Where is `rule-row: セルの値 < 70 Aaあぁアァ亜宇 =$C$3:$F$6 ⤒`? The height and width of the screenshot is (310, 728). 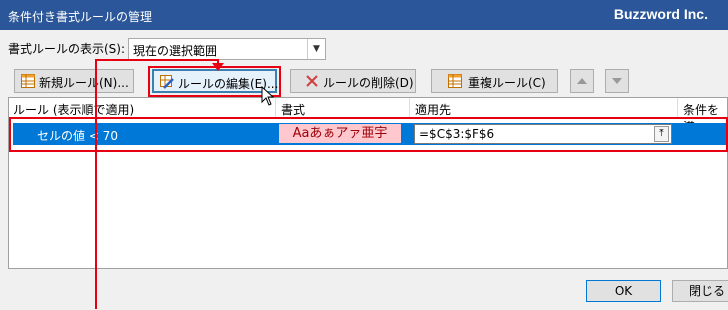 rule-row: セルの値 < 70 Aaあぁアァ亜宇 =$C$3:$F$6 ⤒ is located at coordinates (370, 134).